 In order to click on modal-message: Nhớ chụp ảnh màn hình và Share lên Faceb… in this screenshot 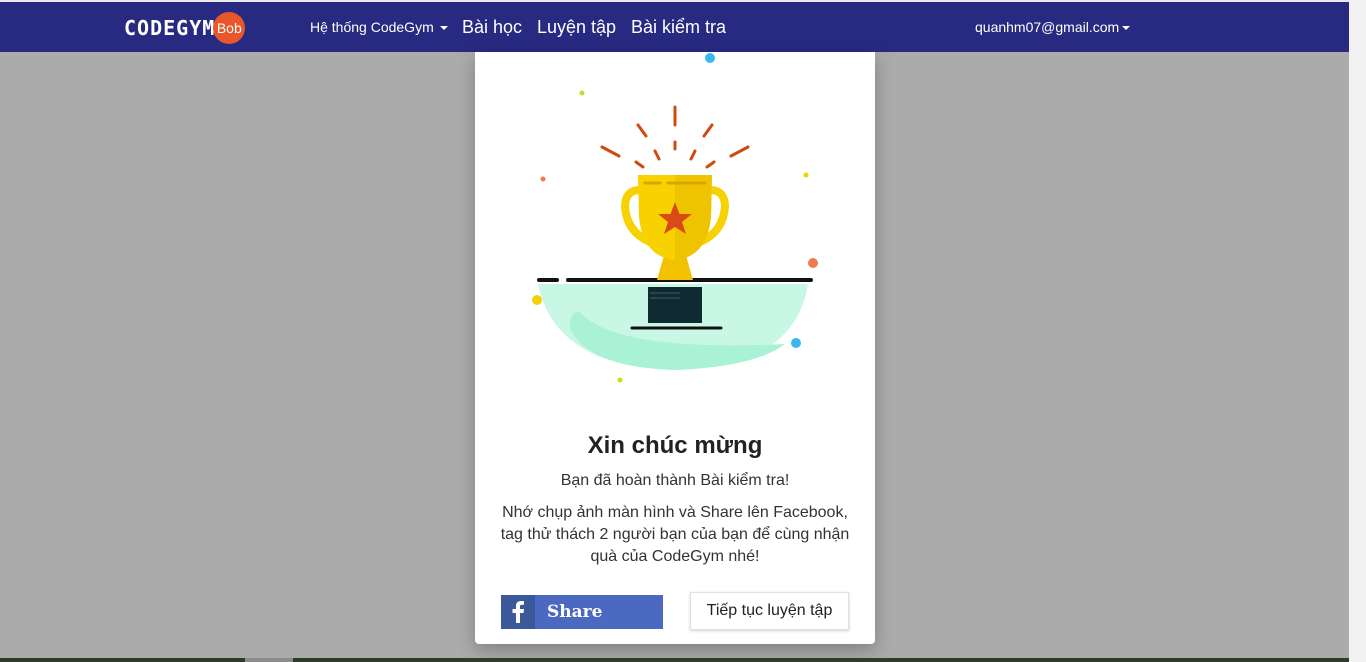, I will do `click(675, 534)`.